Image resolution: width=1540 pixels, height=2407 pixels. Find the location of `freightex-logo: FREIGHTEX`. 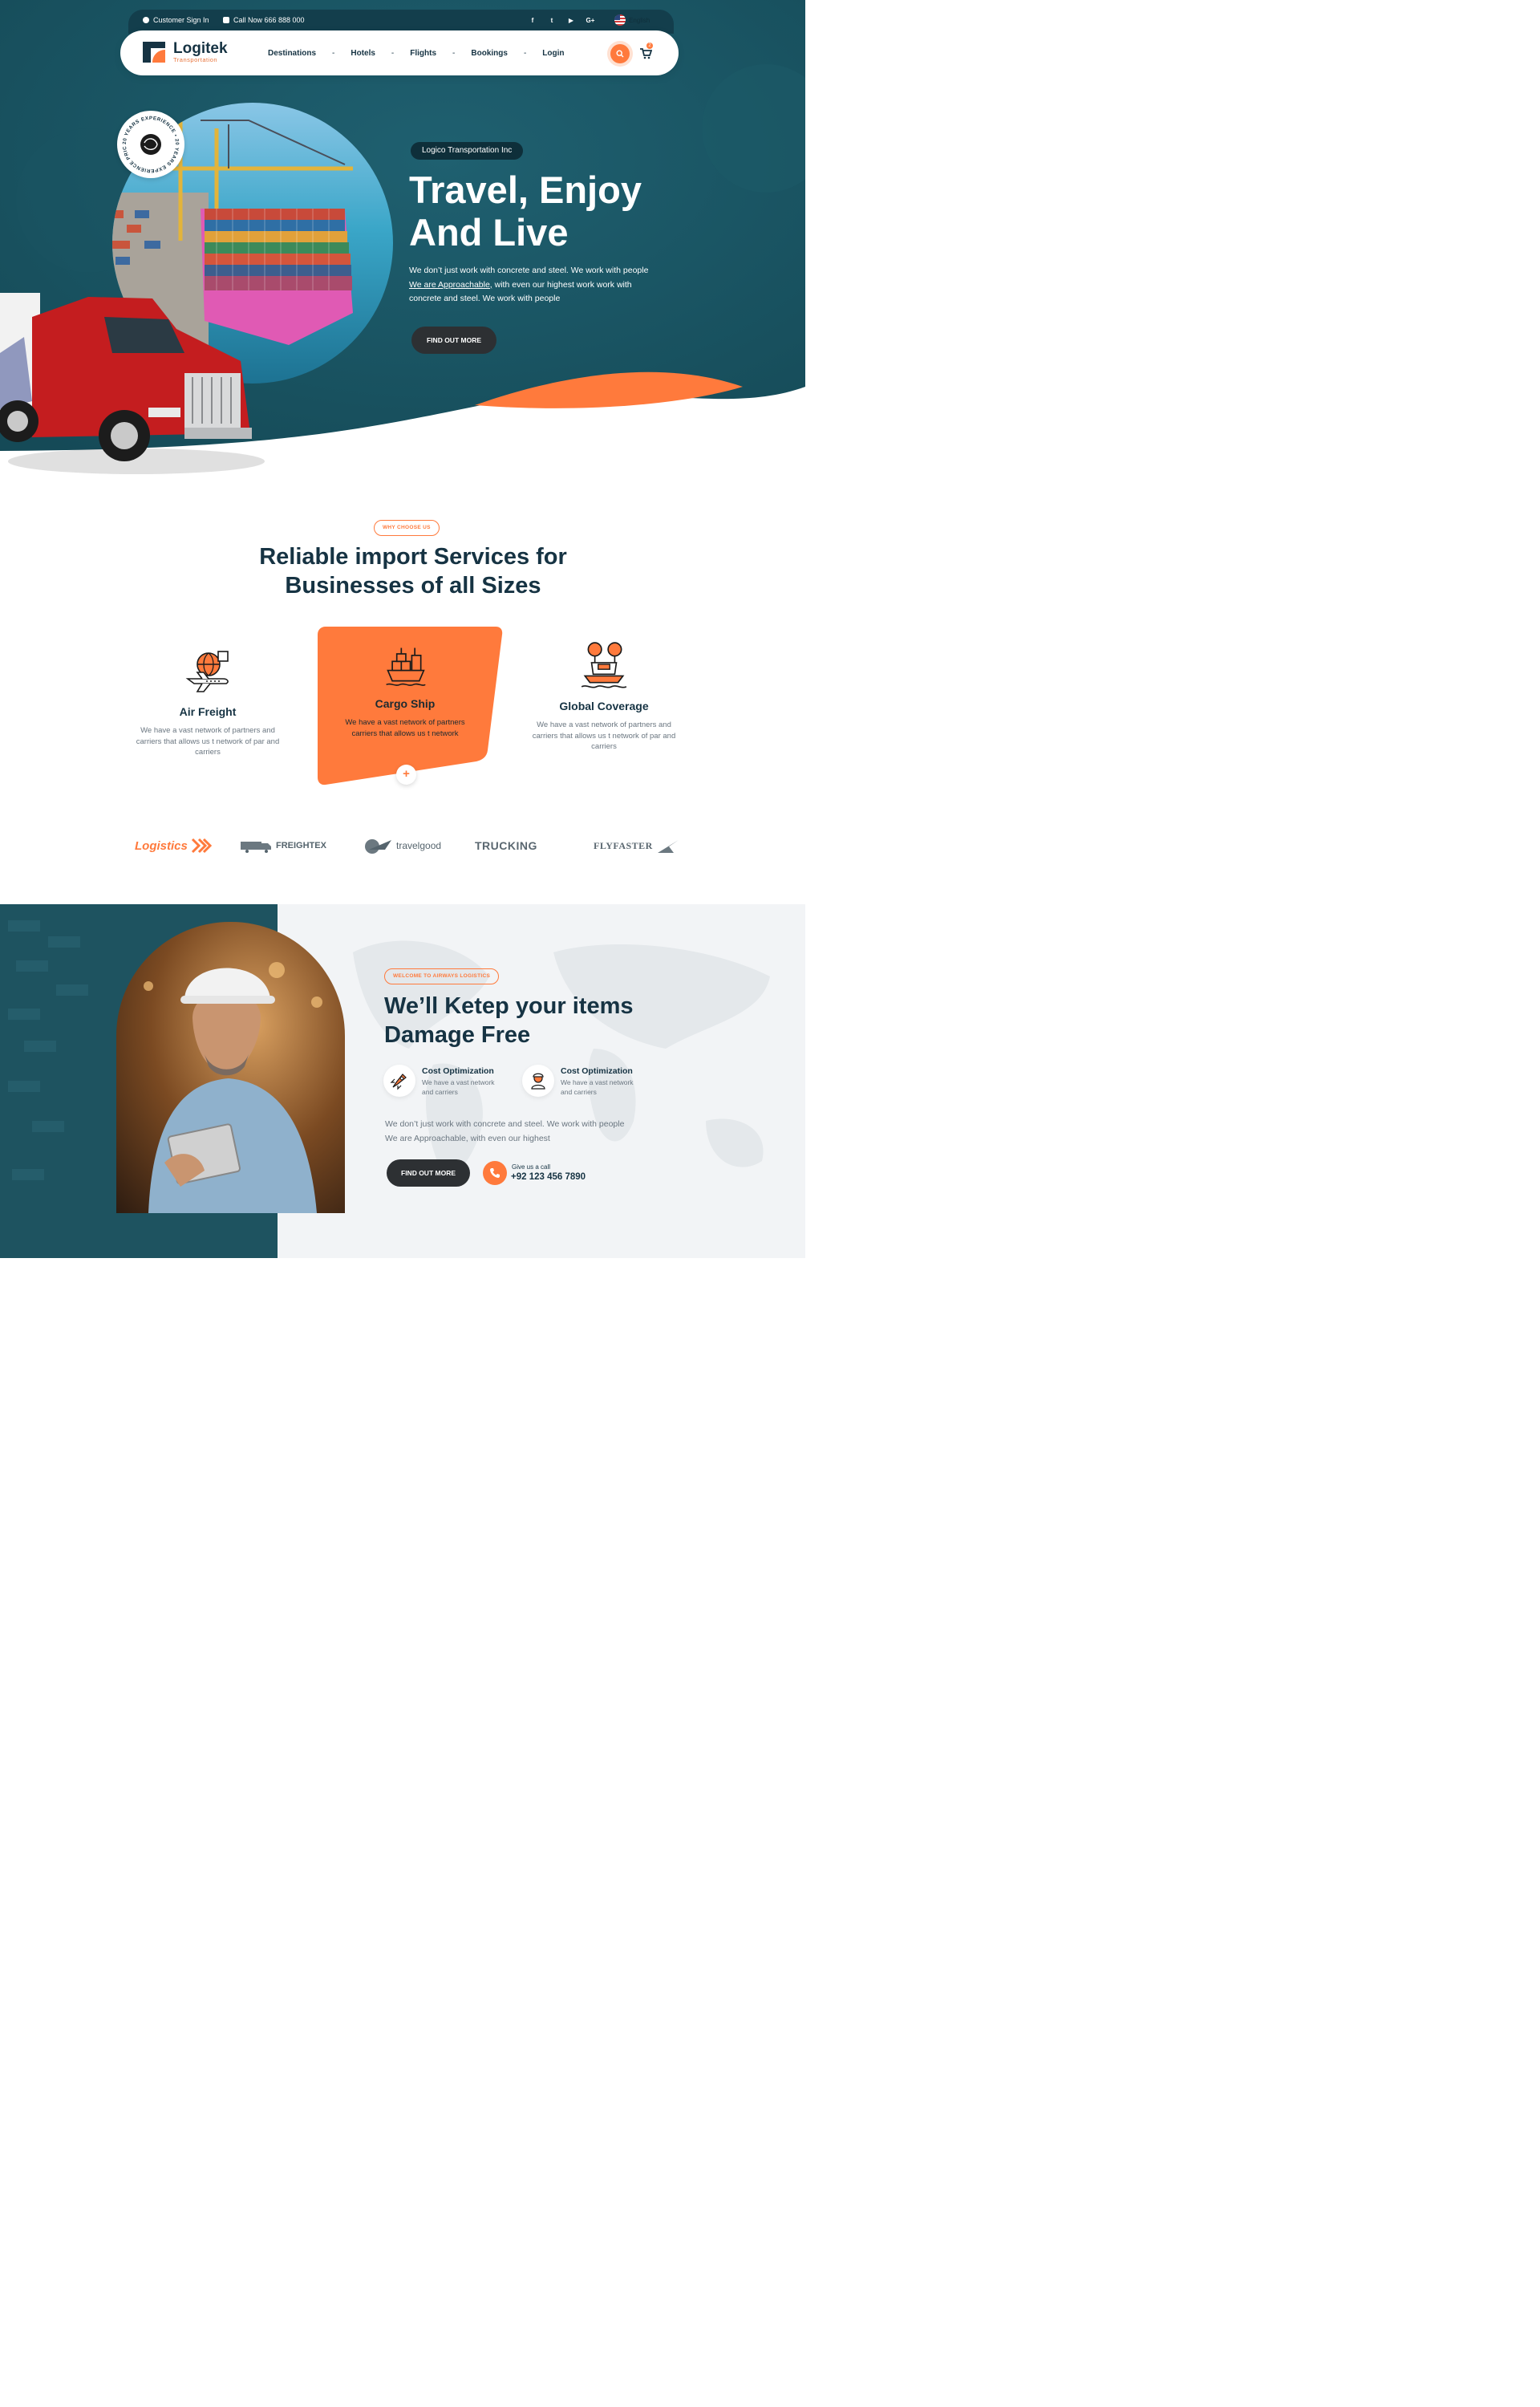

freightex-logo: FREIGHTEX is located at coordinates (283, 845).